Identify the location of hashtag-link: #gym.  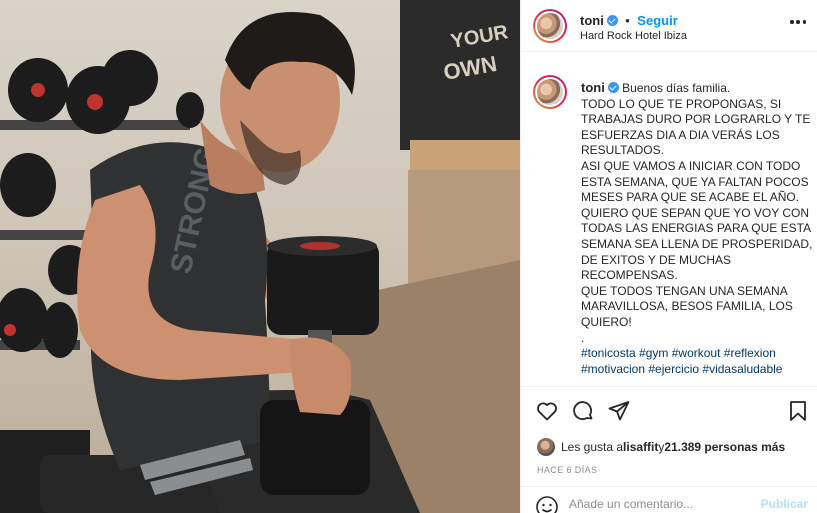
(653, 353).